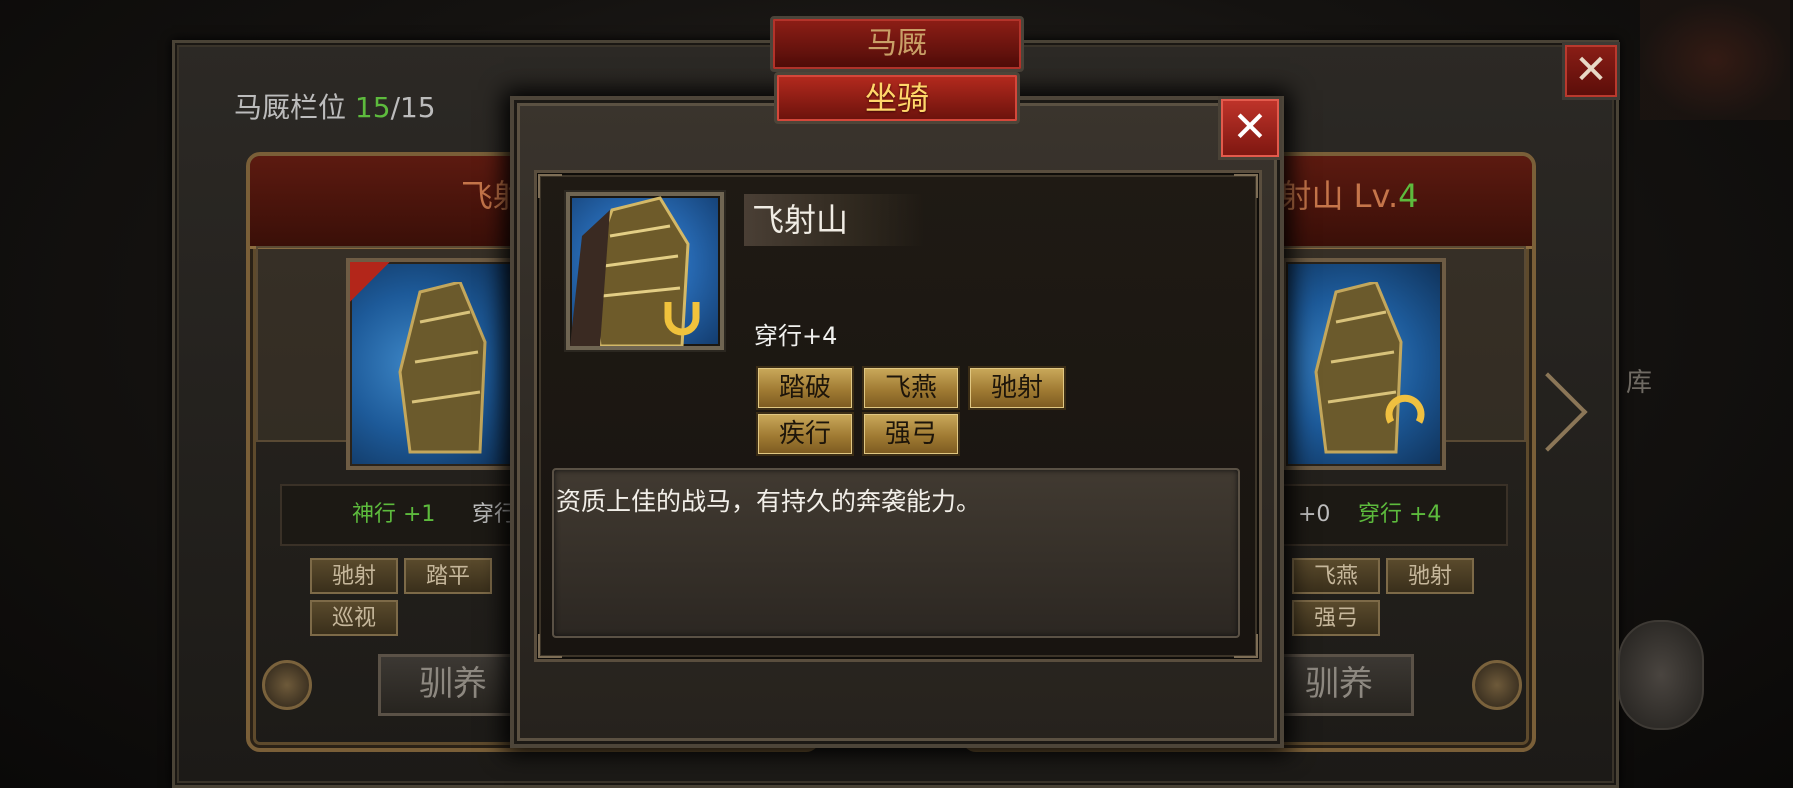  I want to click on mount-name: 飞射山, so click(800, 220).